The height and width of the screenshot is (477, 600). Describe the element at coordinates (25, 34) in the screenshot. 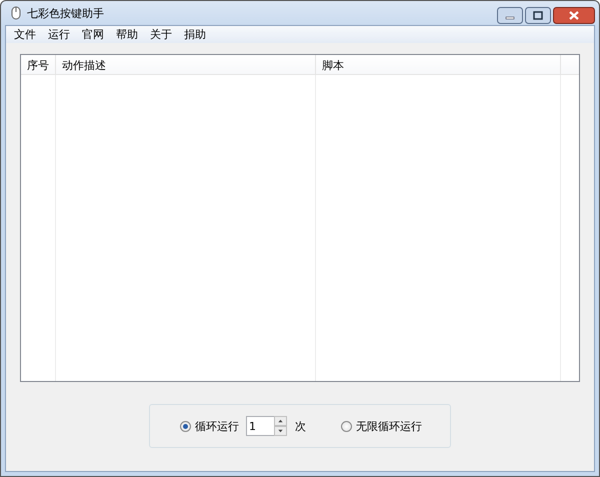

I see `menu-item: 文件` at that location.